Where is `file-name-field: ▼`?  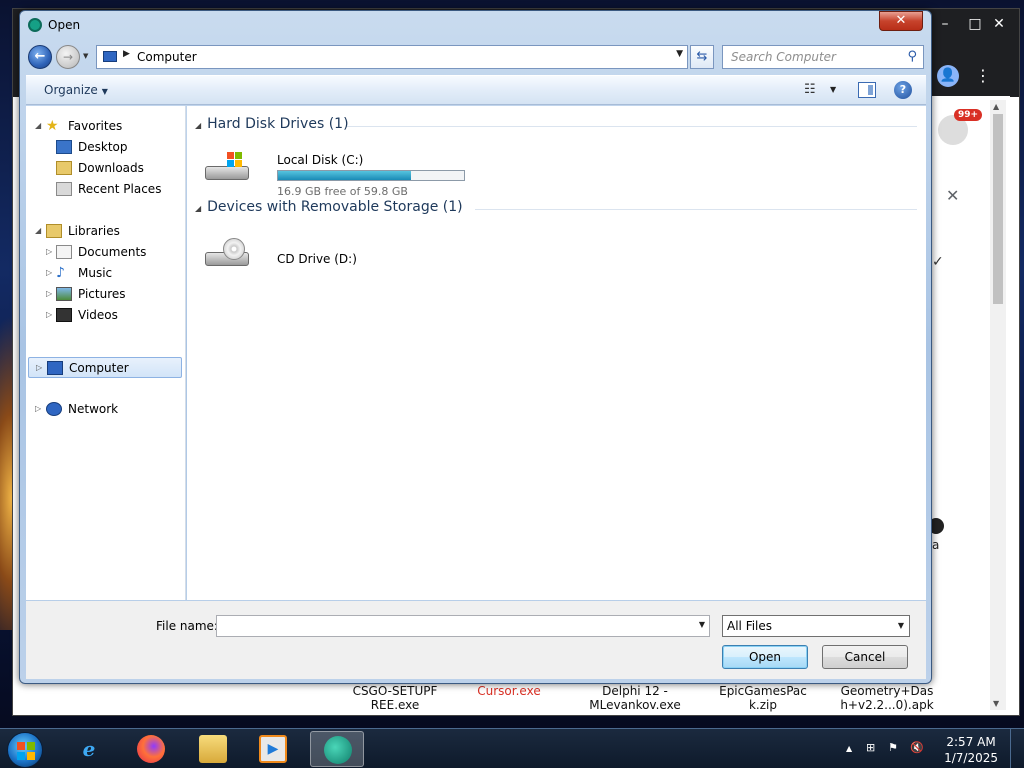
file-name-field: ▼ is located at coordinates (463, 626).